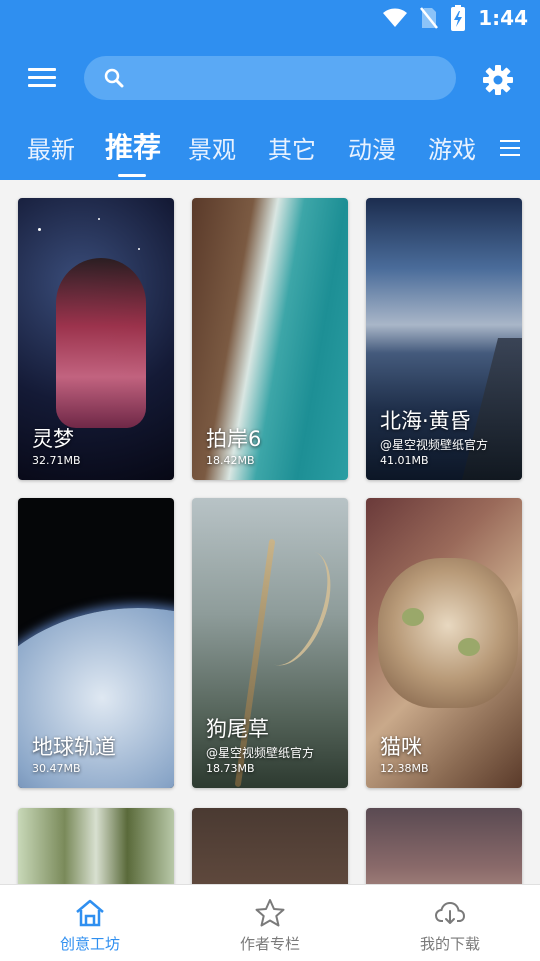 The image size is (540, 961). I want to click on card-size: 18.42MB, so click(230, 460).